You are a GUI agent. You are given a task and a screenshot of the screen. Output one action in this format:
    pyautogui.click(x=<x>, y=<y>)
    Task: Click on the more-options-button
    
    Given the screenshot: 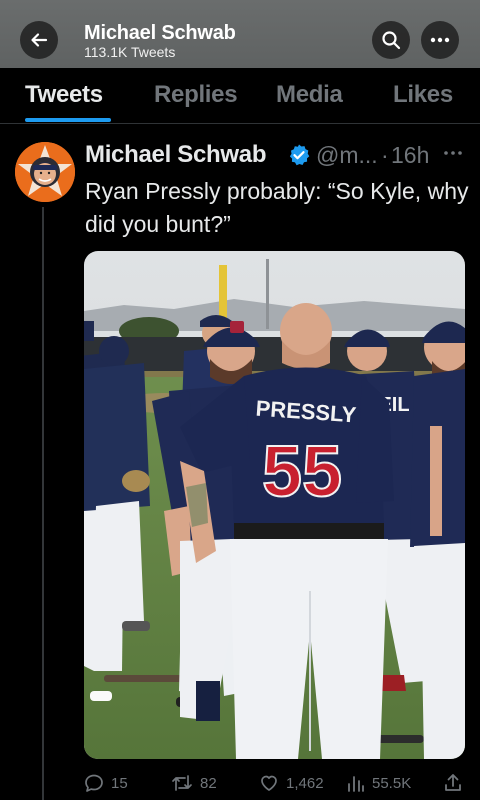 What is the action you would take?
    pyautogui.click(x=440, y=40)
    